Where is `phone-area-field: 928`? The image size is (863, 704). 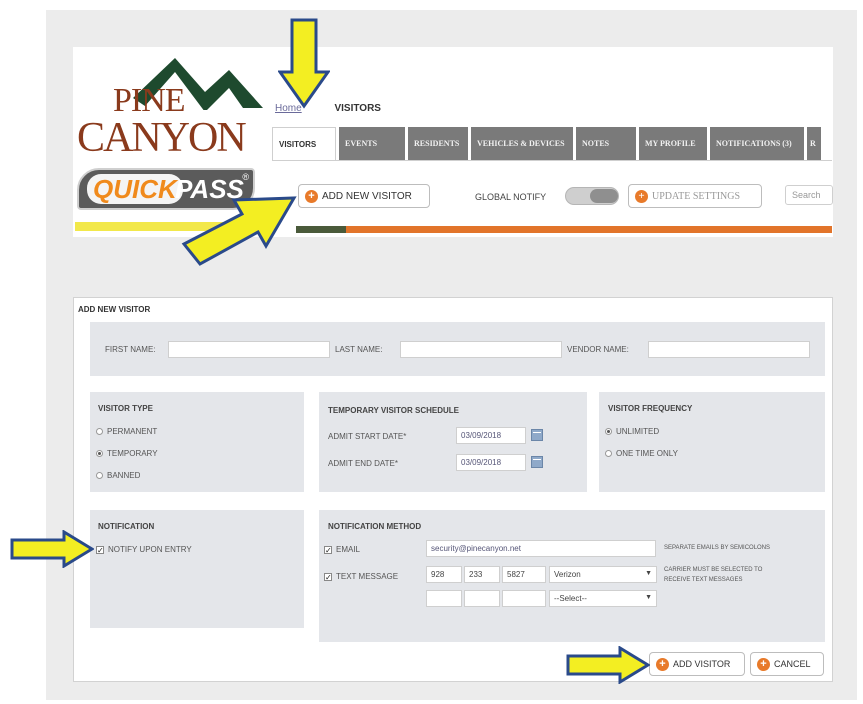 phone-area-field: 928 is located at coordinates (444, 574).